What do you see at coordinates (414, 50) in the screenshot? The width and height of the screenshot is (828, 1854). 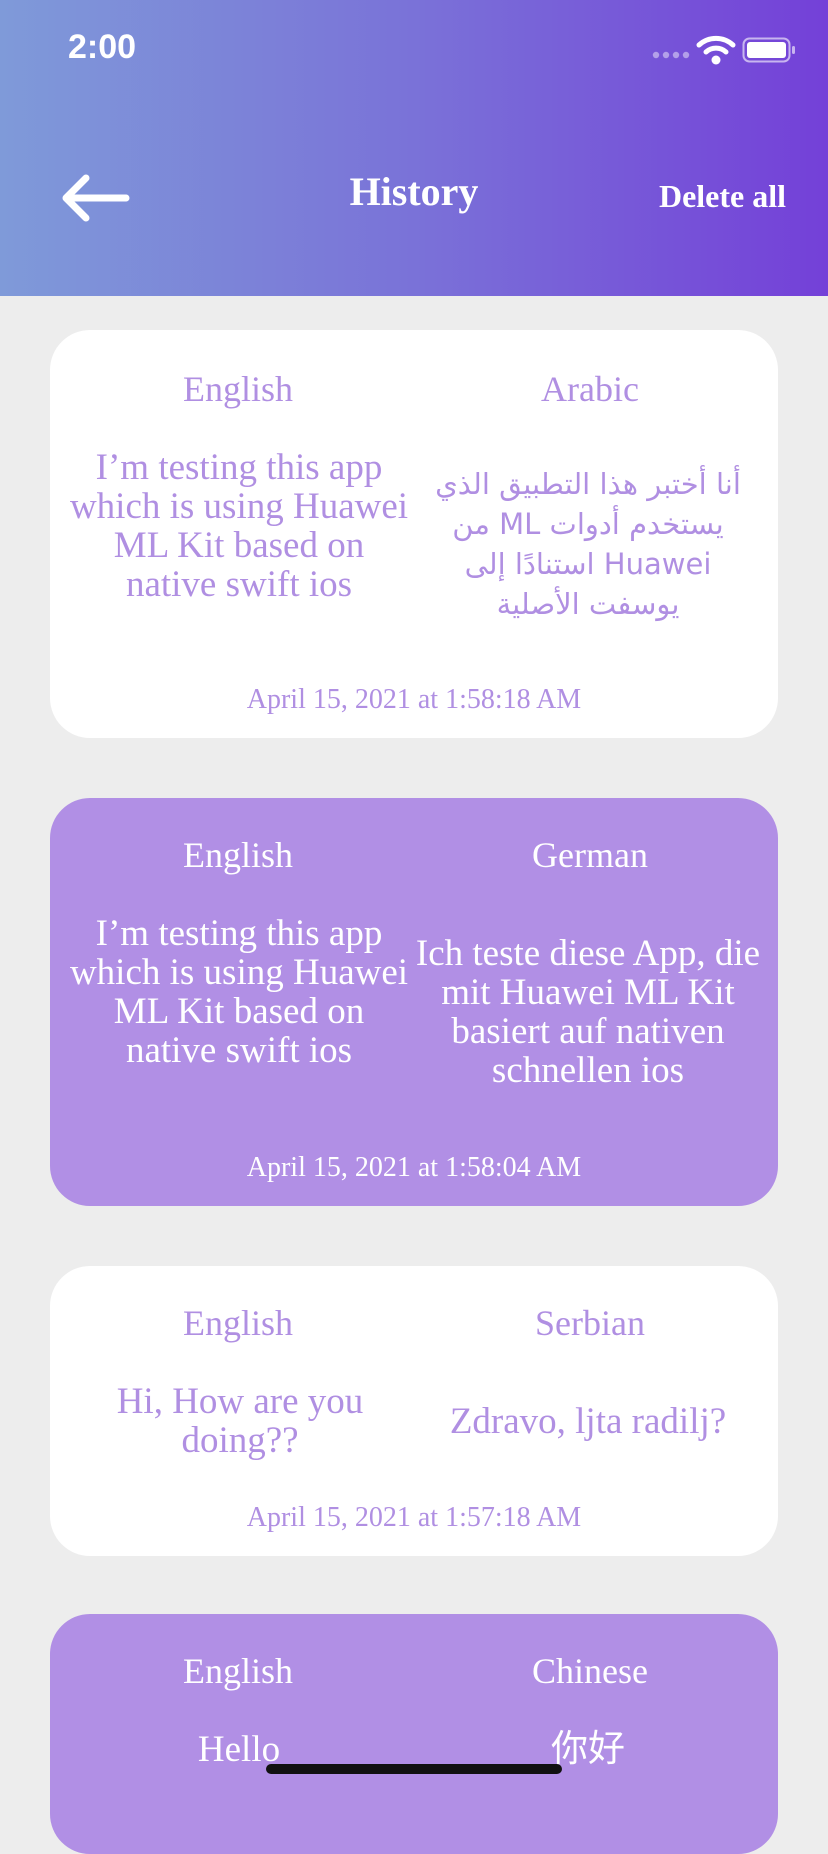 I see `status-bar: 2:00` at bounding box center [414, 50].